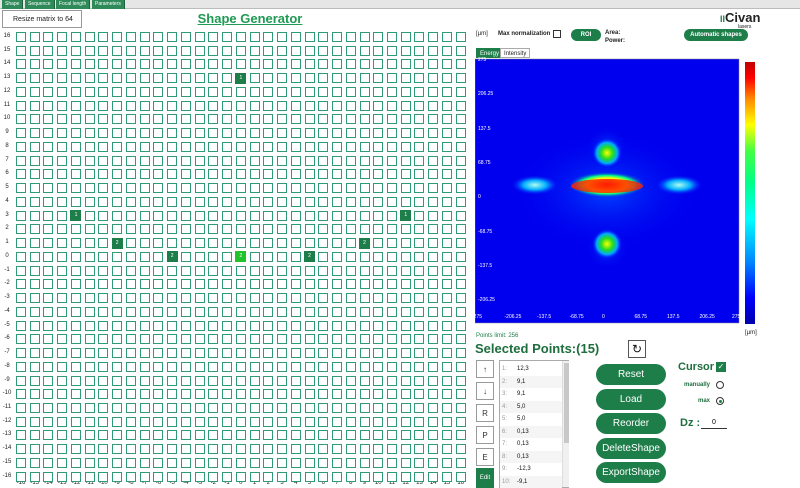 The image size is (800, 488). I want to click on max-radio, so click(720, 401).